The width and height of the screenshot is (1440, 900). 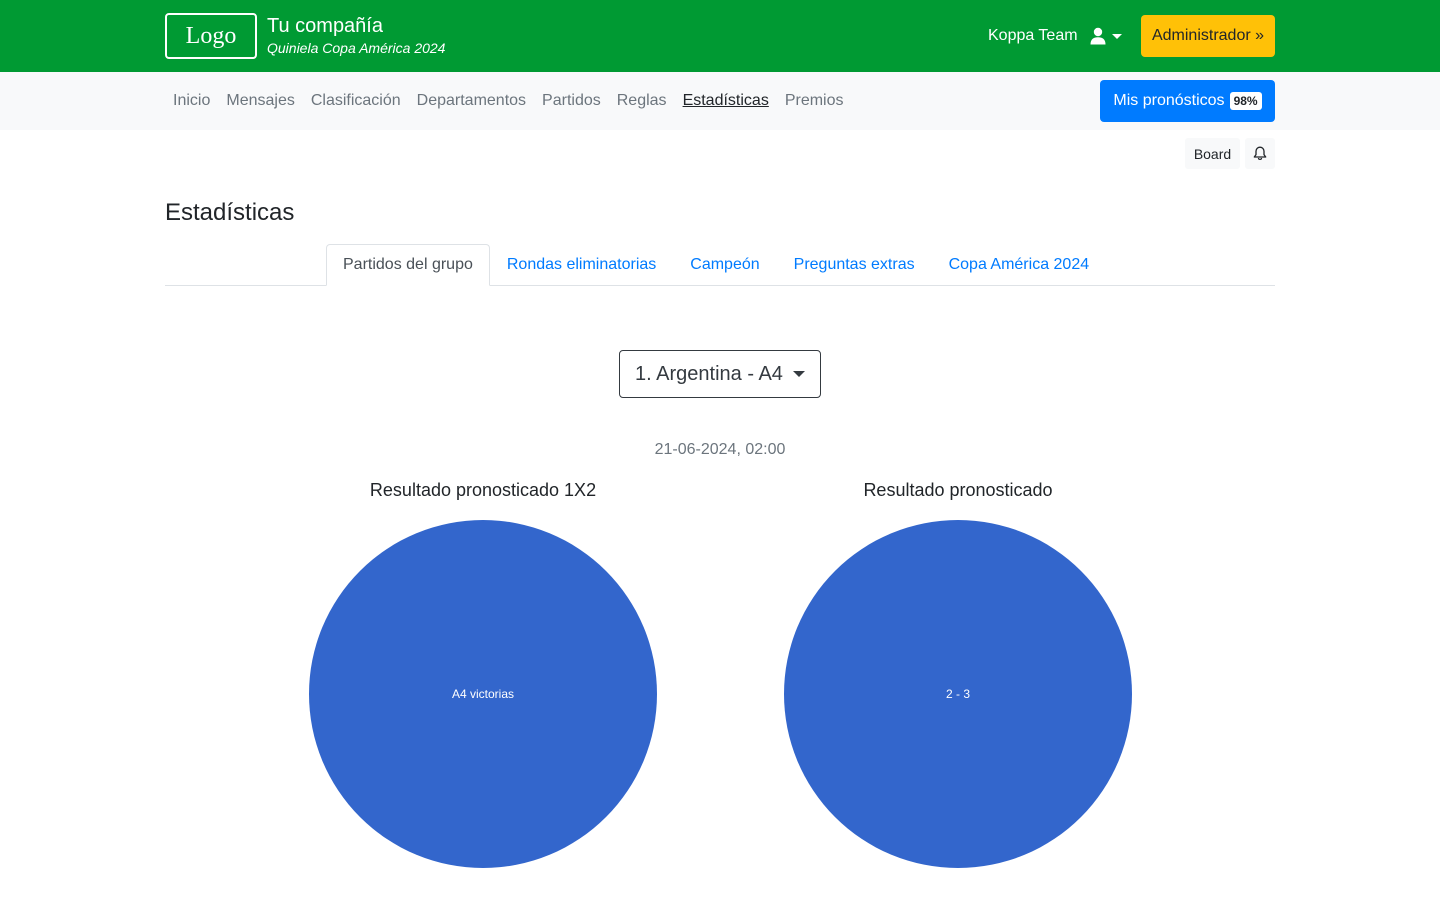 I want to click on user-icon, so click(x=1098, y=36).